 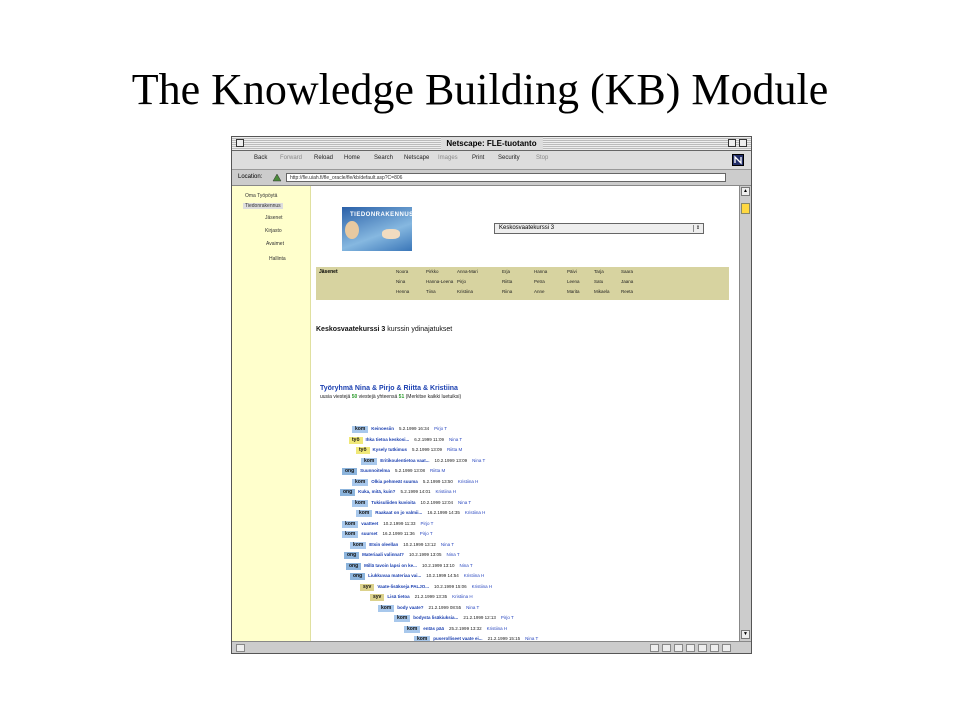 I want to click on member-name: Henna, so click(x=402, y=291).